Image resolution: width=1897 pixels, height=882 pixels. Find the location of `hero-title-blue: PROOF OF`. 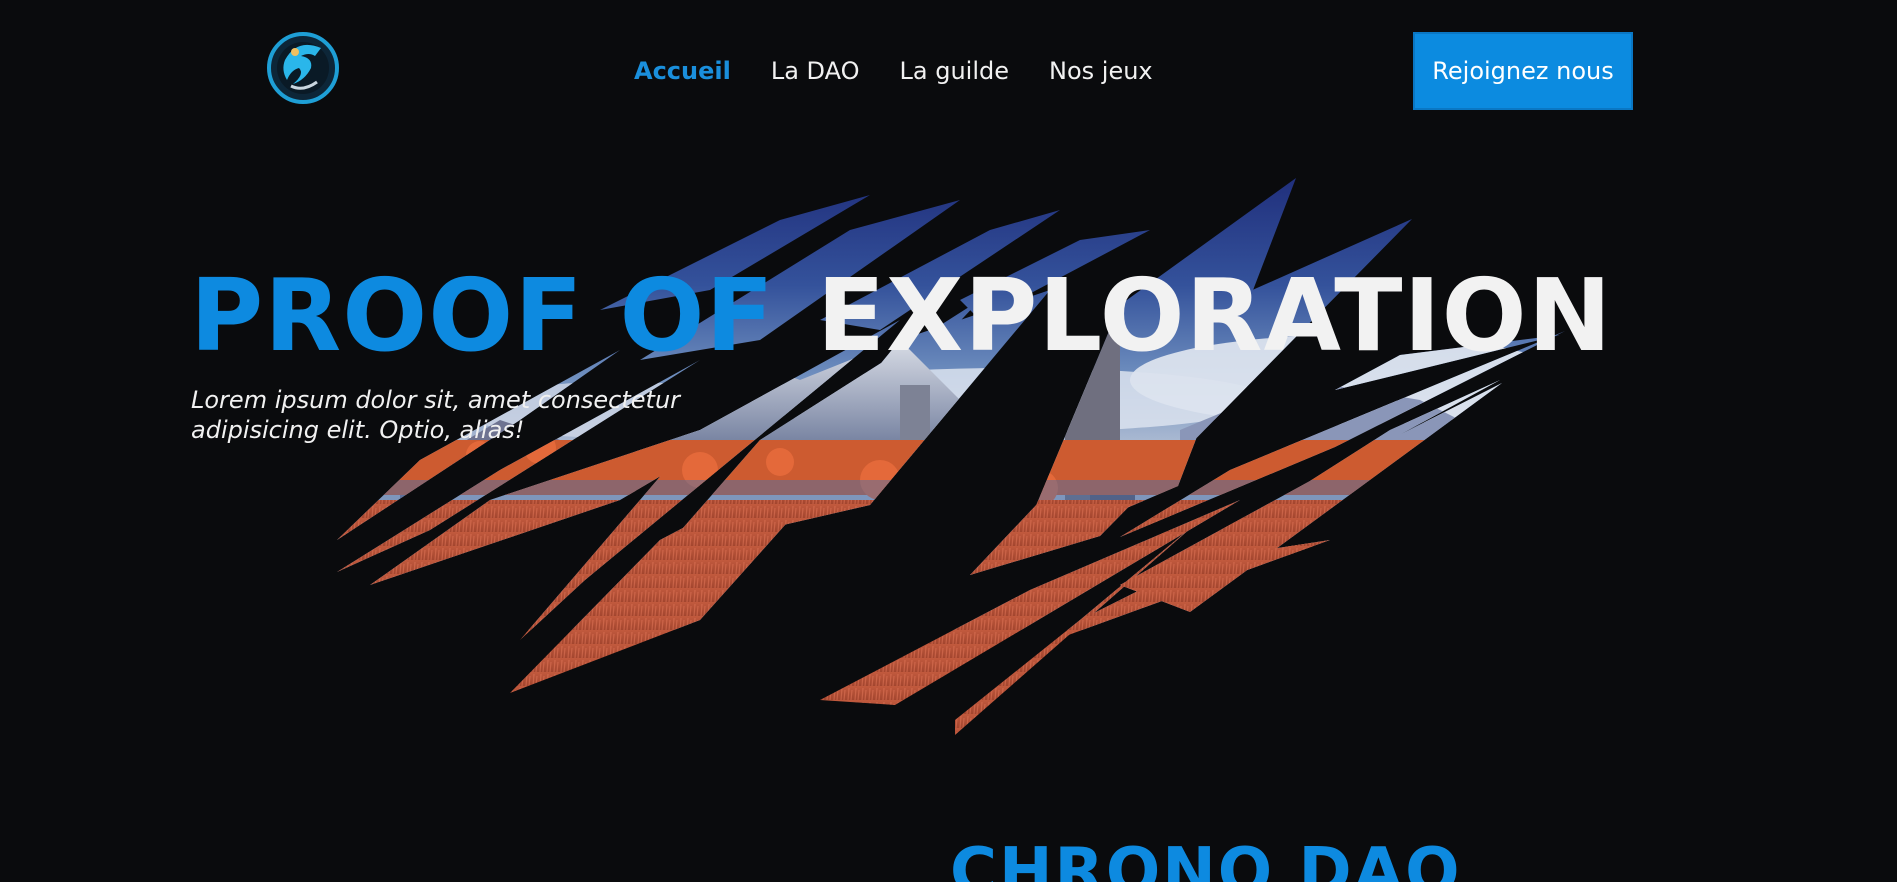

hero-title-blue: PROOF OF is located at coordinates (482, 315).